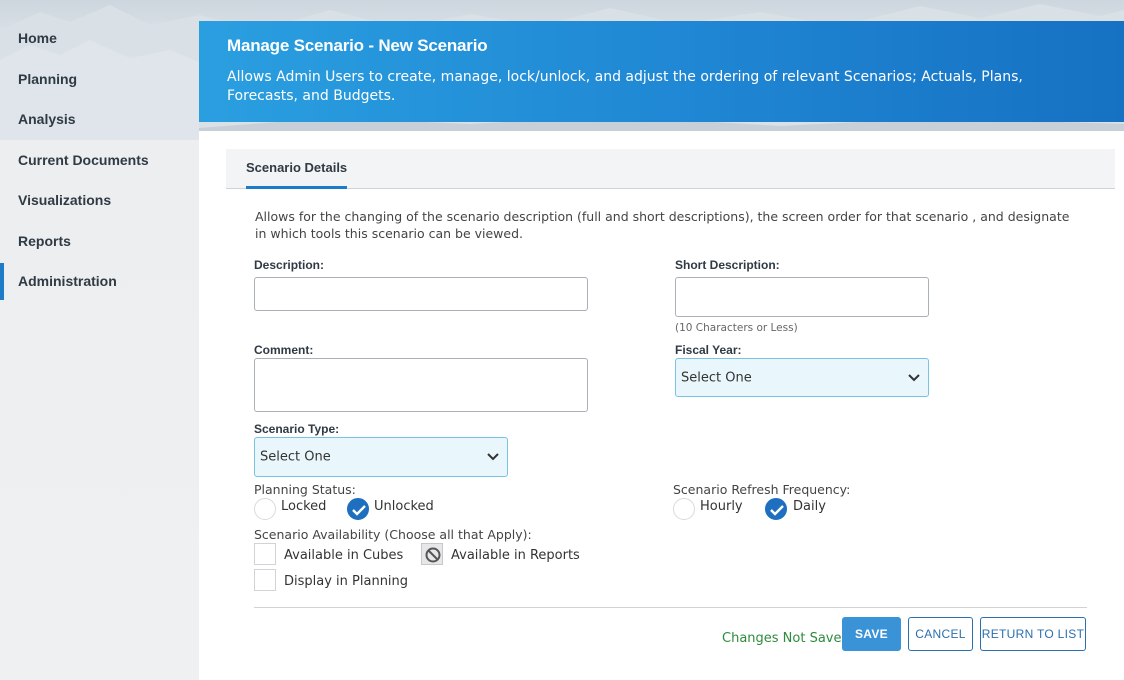  What do you see at coordinates (304, 506) in the screenshot?
I see `planning-status-locked-label: Locked` at bounding box center [304, 506].